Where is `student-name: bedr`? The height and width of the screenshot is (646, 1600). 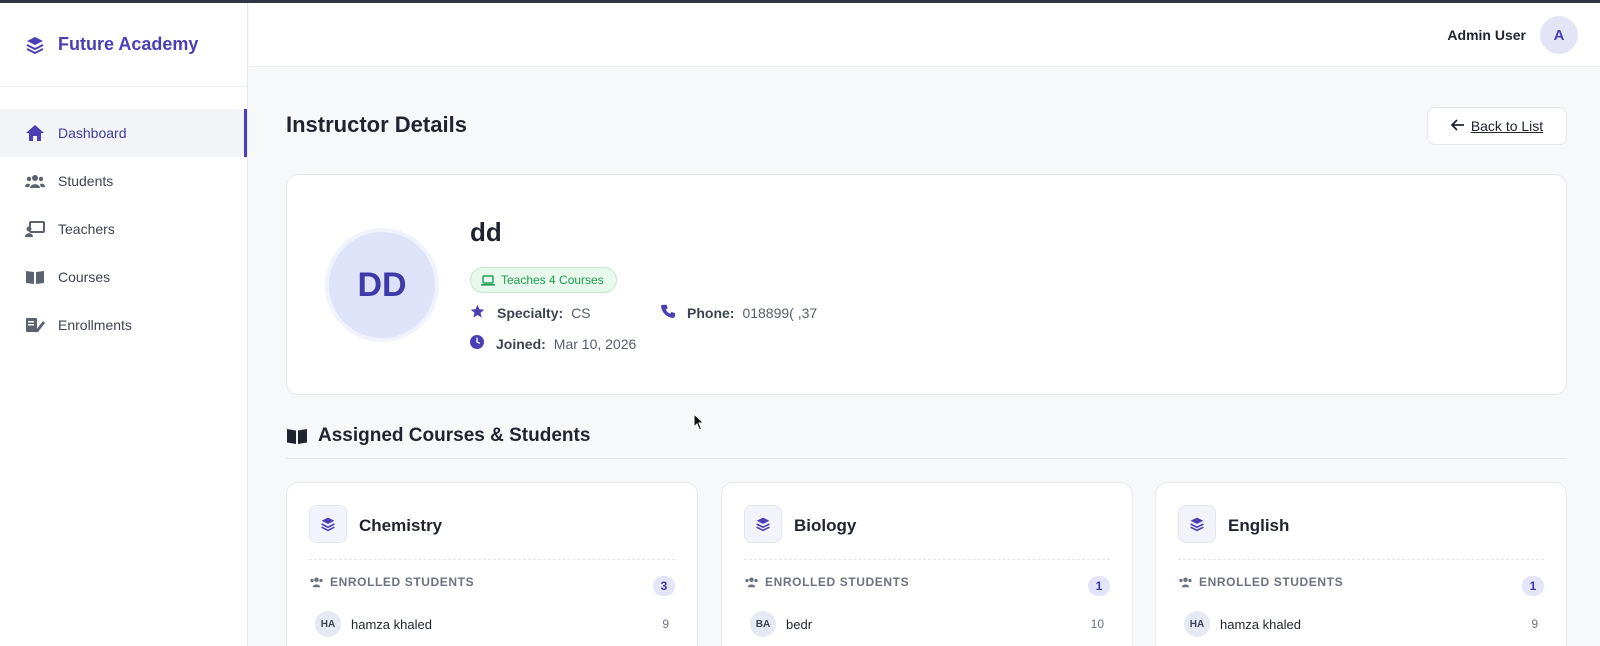 student-name: bedr is located at coordinates (799, 624).